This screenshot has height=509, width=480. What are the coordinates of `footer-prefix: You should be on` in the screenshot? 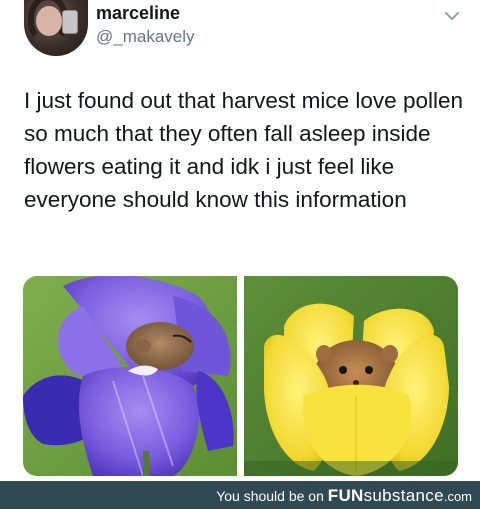 It's located at (270, 496).